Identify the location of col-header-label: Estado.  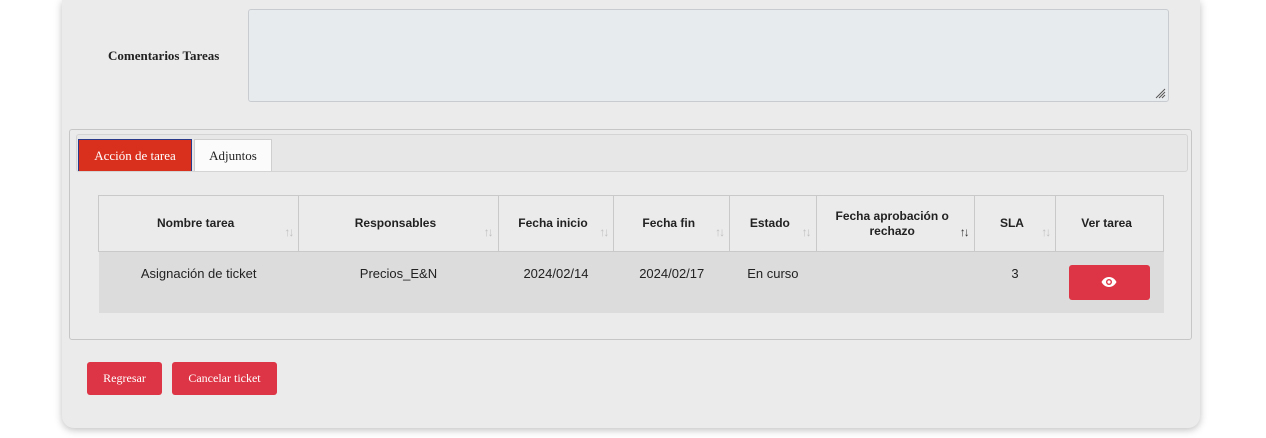
(769, 223).